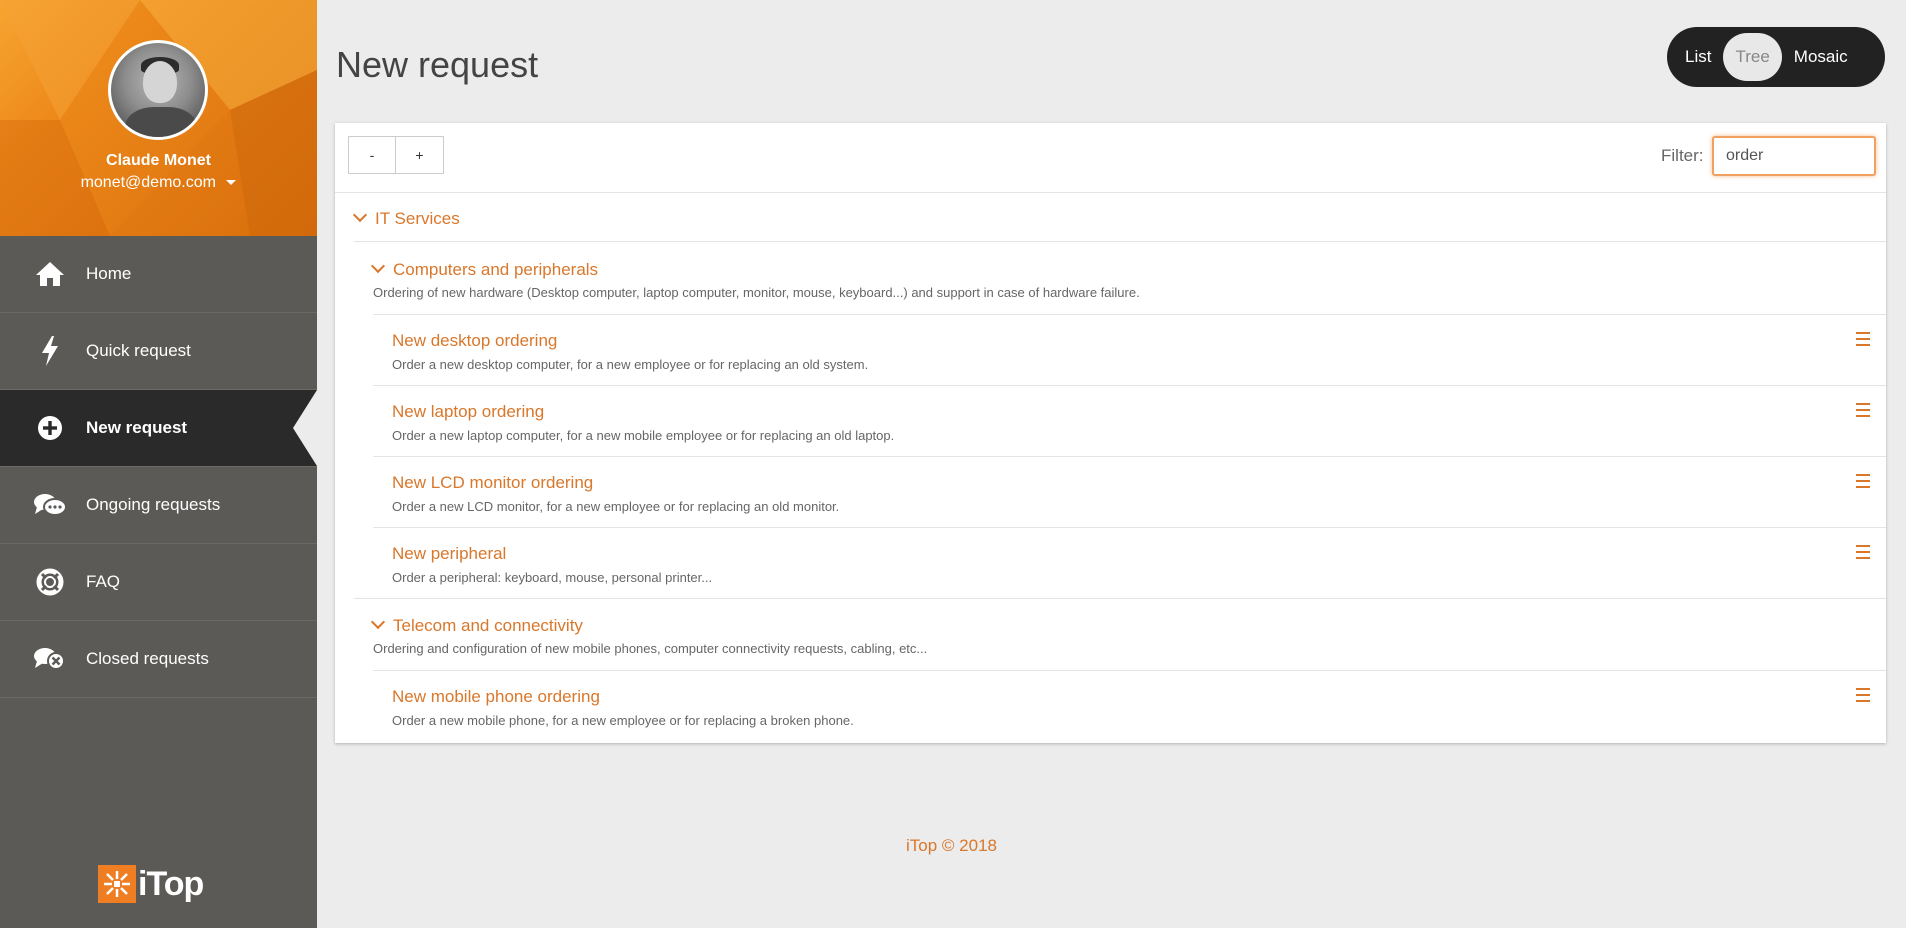 Image resolution: width=1906 pixels, height=928 pixels. I want to click on sidebar-item-new-request: New request, so click(158, 428).